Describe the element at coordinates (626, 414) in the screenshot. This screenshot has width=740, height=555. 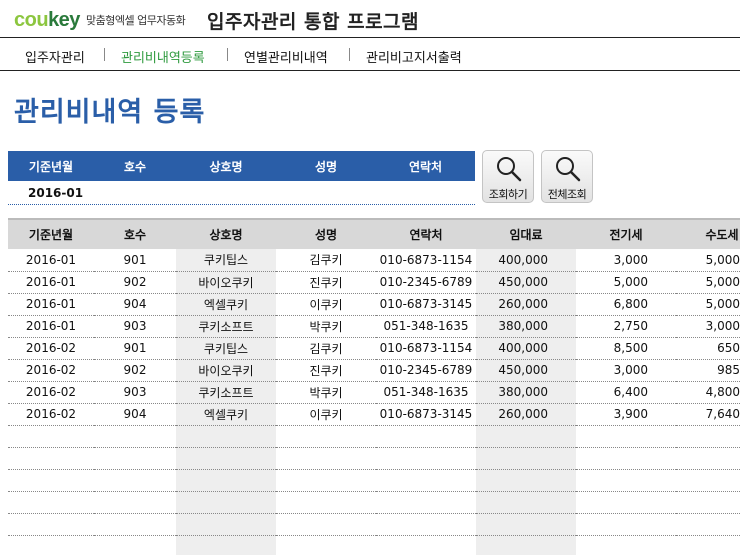
I see `cell-electric: 3,900` at that location.